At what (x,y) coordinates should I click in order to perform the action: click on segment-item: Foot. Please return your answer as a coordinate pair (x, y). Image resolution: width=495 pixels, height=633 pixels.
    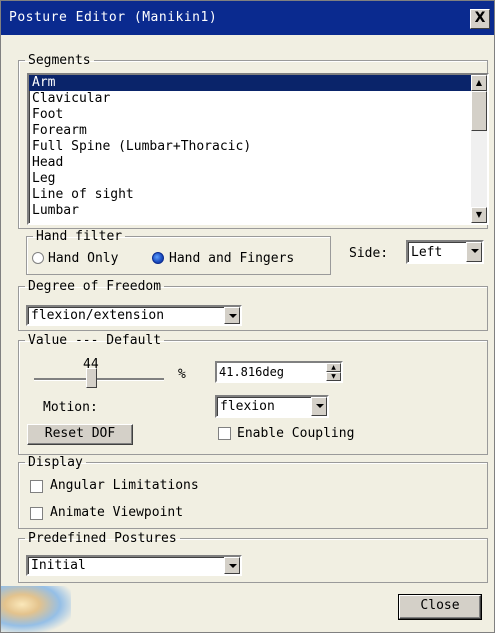
    Looking at the image, I should click on (258, 115).